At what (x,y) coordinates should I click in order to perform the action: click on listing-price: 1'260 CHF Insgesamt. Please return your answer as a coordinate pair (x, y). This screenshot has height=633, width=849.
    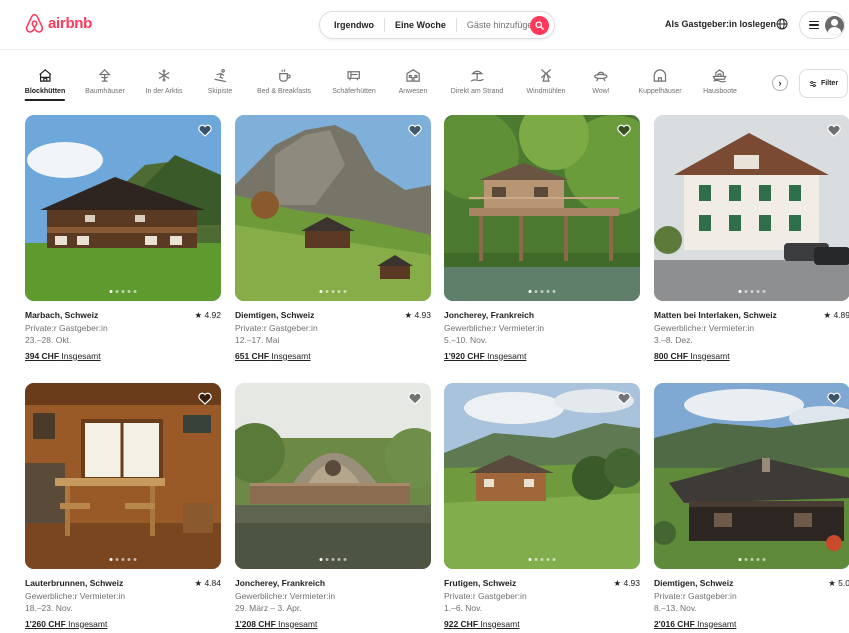
    Looking at the image, I should click on (123, 624).